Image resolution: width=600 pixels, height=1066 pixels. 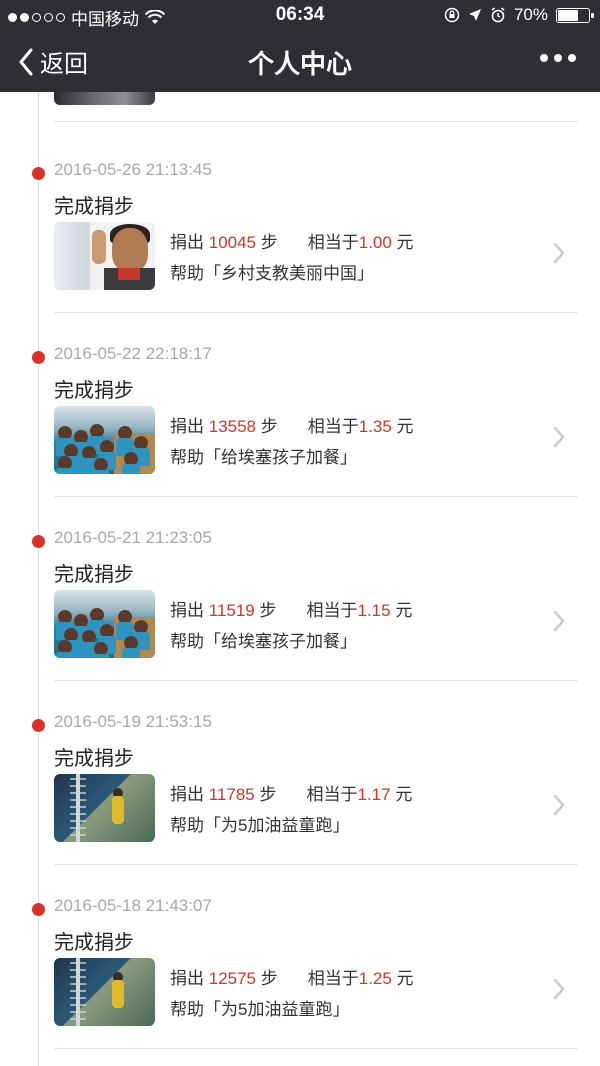 What do you see at coordinates (231, 610) in the screenshot?
I see `steps-value: 11519` at bounding box center [231, 610].